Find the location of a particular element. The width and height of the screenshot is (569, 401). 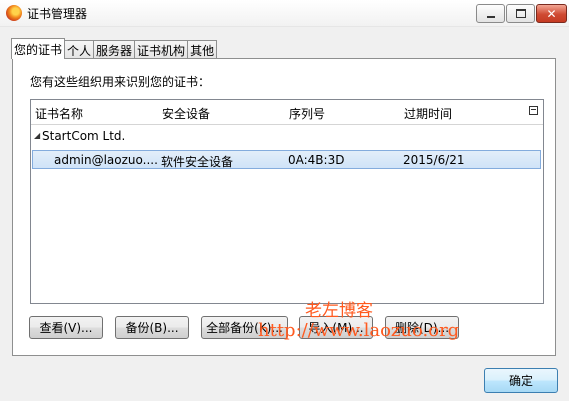

minimize-icon is located at coordinates (490, 16).